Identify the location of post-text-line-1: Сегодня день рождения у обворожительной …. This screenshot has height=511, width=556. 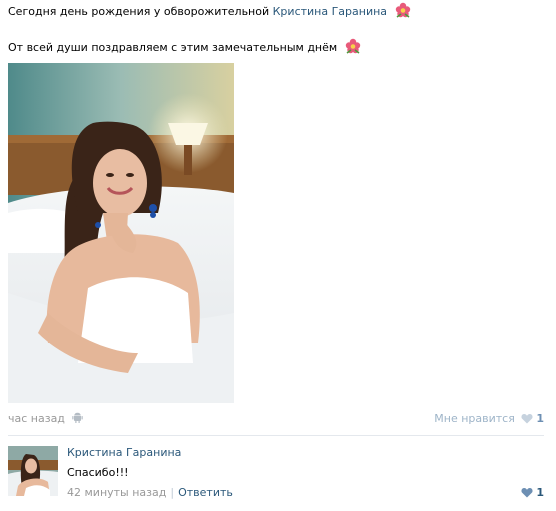
(209, 10).